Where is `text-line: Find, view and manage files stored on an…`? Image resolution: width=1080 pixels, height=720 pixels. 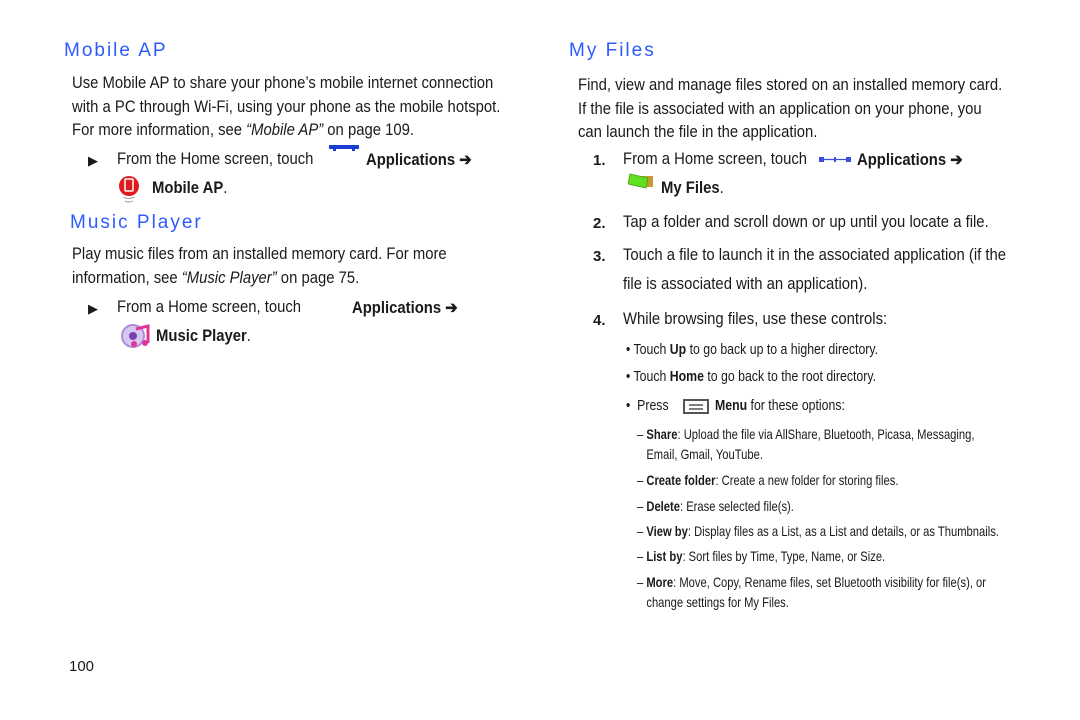 text-line: Find, view and manage files stored on an… is located at coordinates (790, 85).